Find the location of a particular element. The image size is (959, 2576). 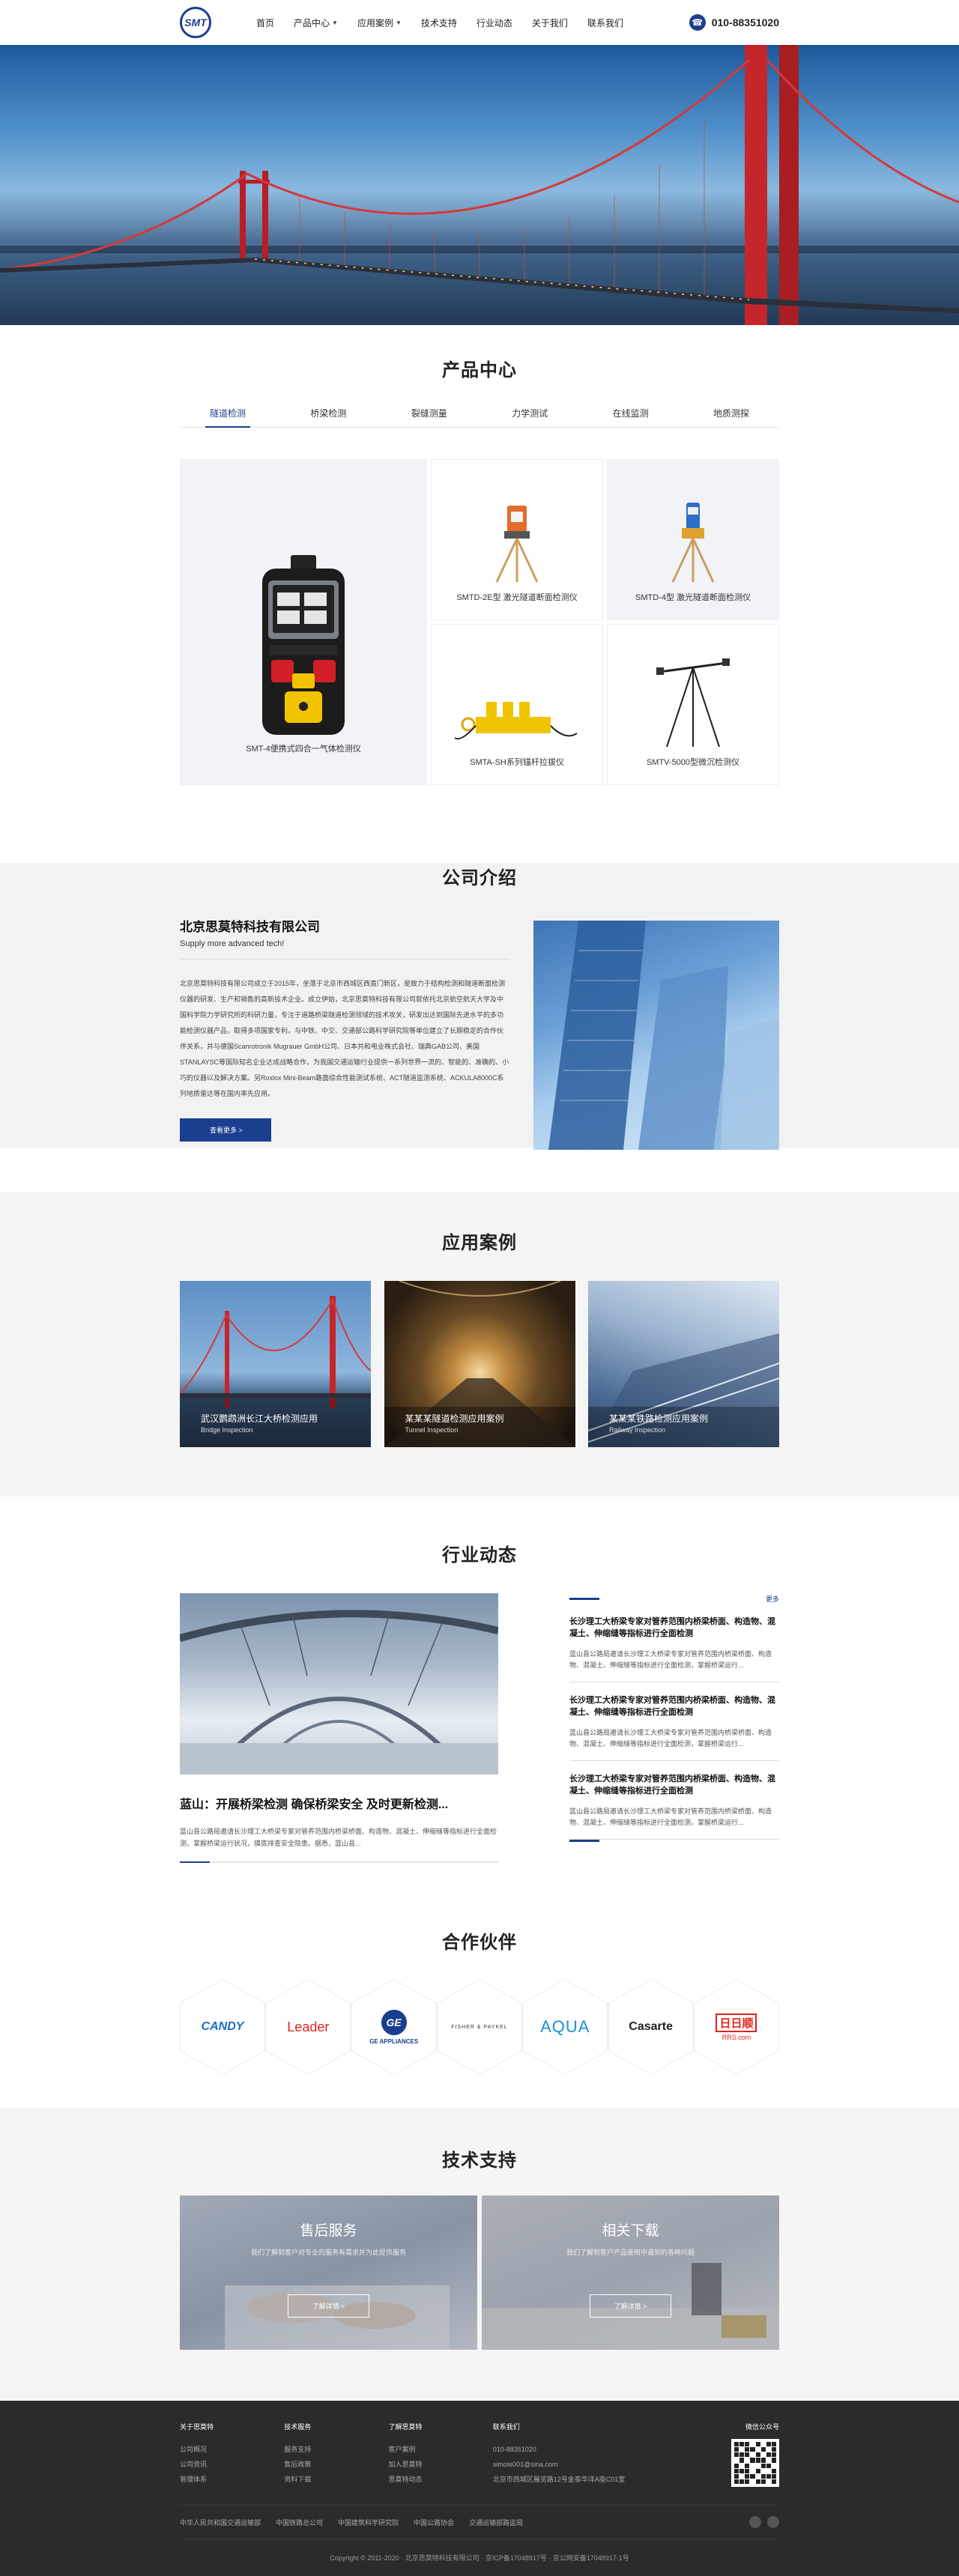

product-name: SMT-4便携式四合一气体检测仪 is located at coordinates (303, 749).